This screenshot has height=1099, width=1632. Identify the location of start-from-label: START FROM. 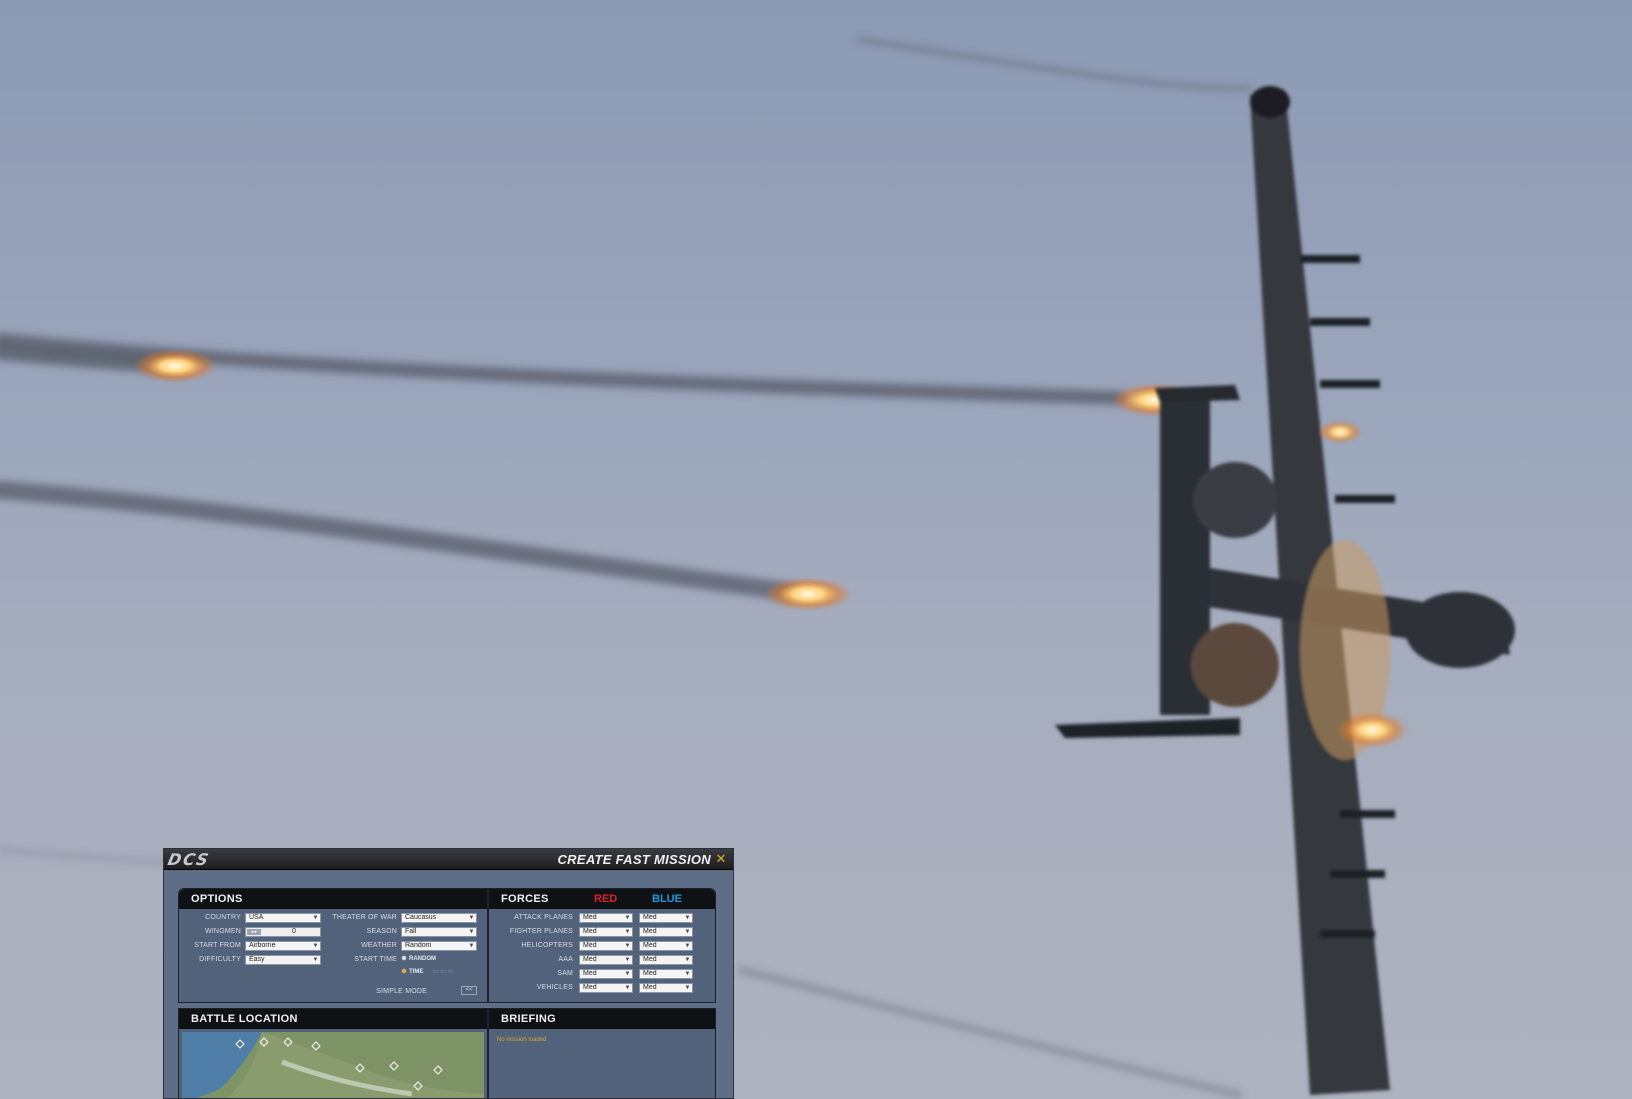
(217, 945).